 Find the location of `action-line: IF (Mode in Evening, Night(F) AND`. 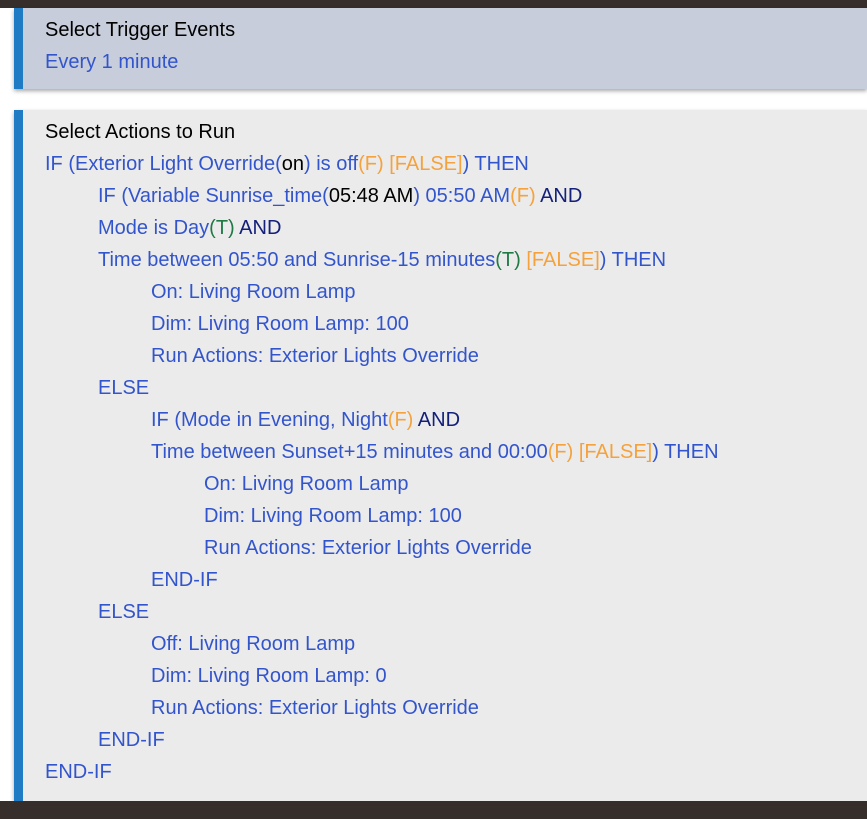

action-line: IF (Mode in Evening, Night(F) AND is located at coordinates (456, 420).